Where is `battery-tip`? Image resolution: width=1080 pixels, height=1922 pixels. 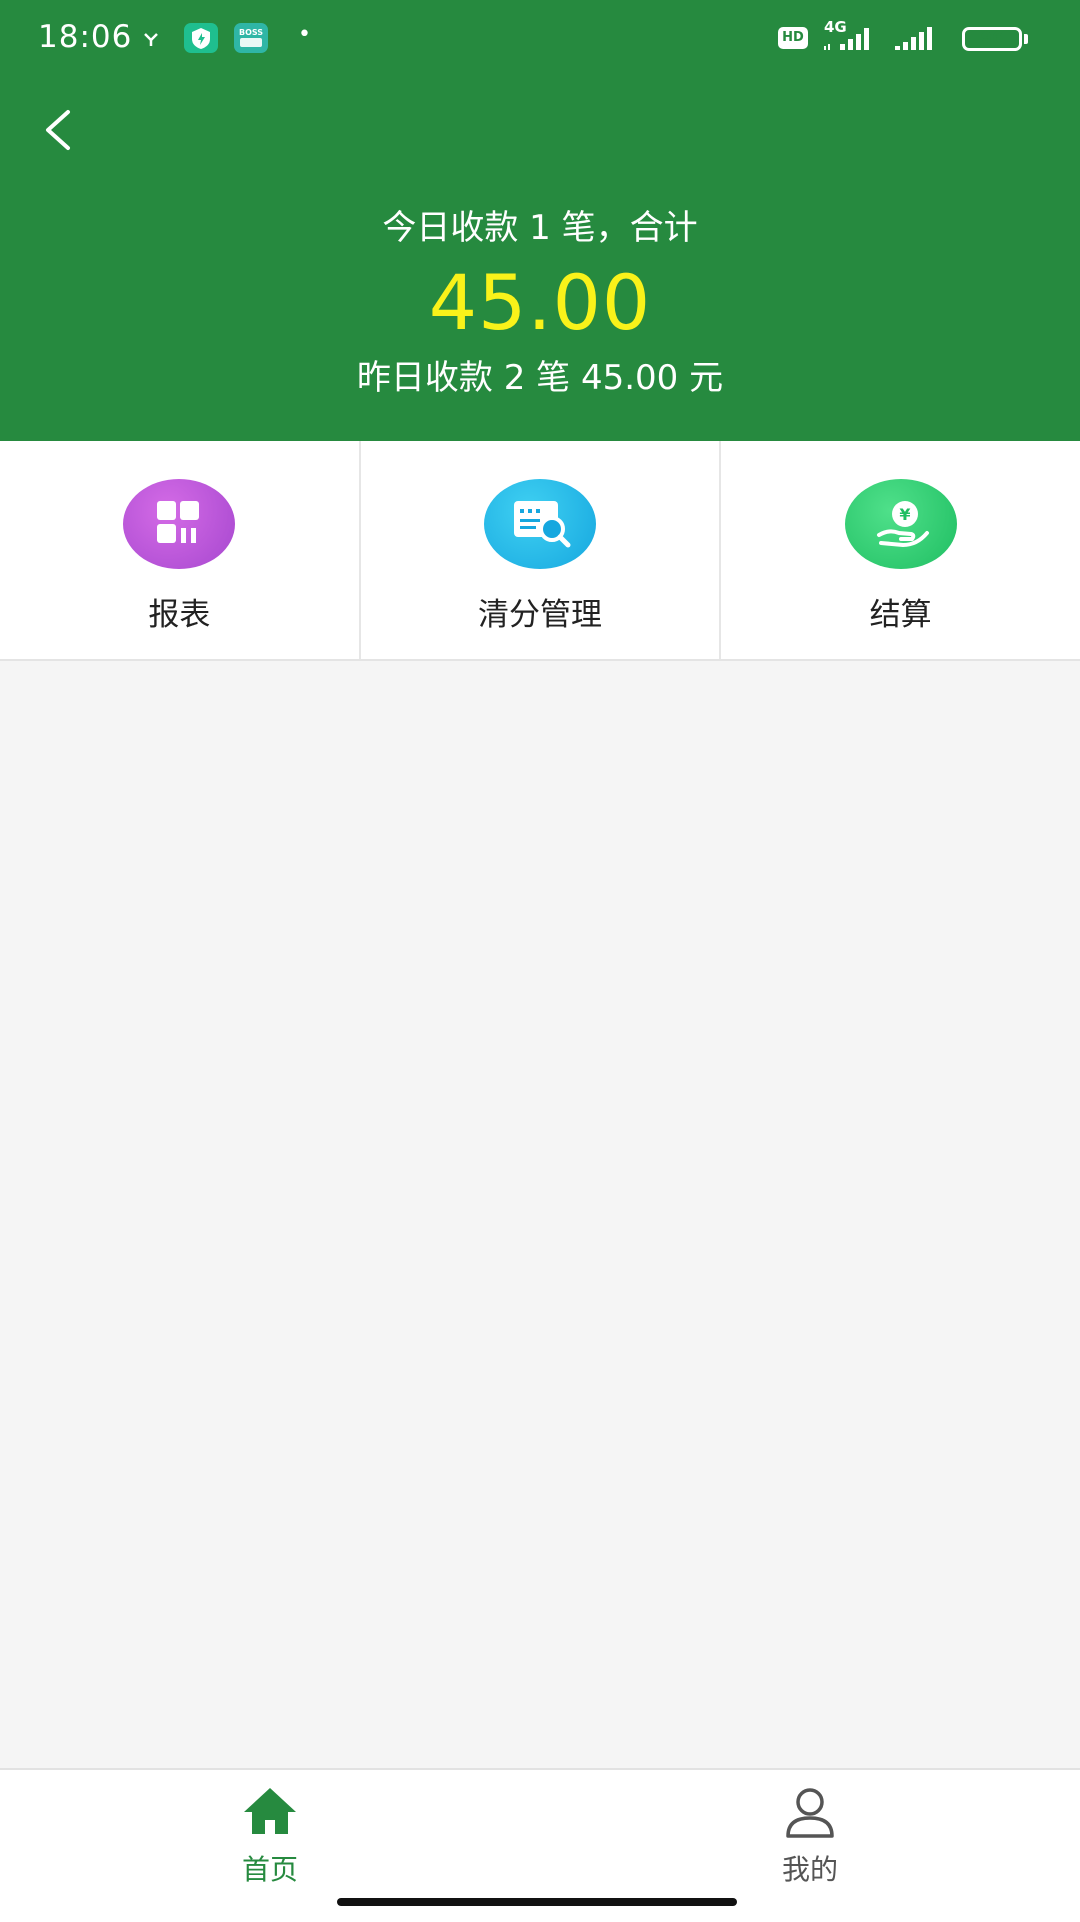 battery-tip is located at coordinates (1026, 39).